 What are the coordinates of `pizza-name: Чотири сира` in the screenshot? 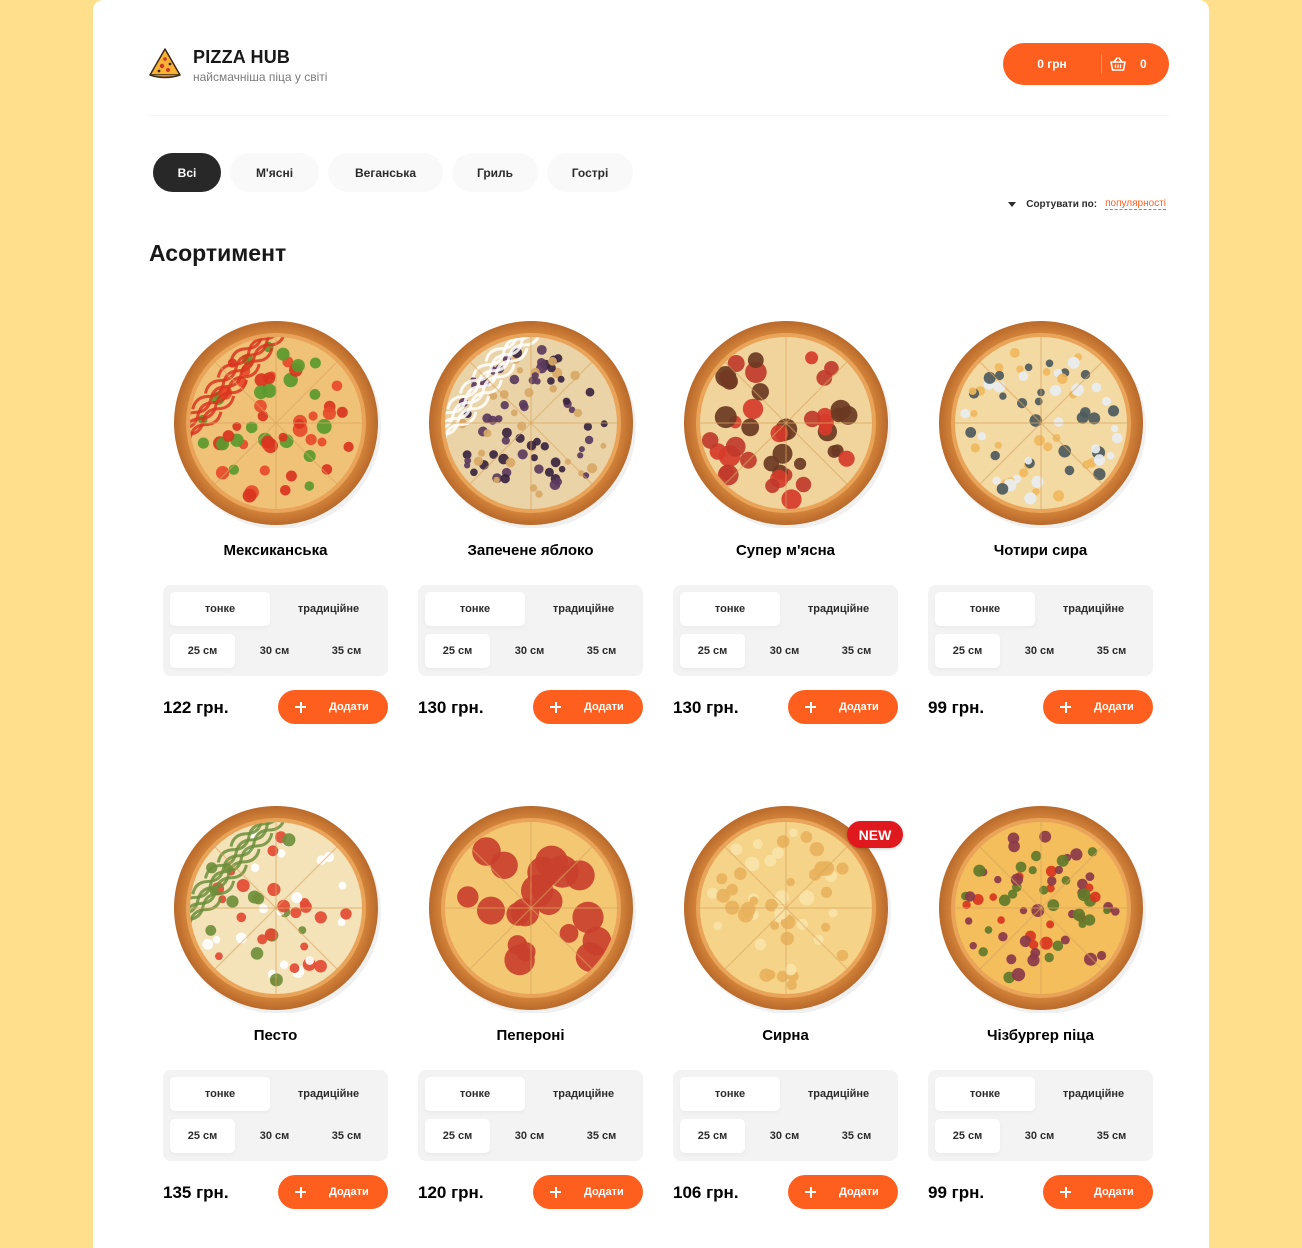 It's located at (1040, 550).